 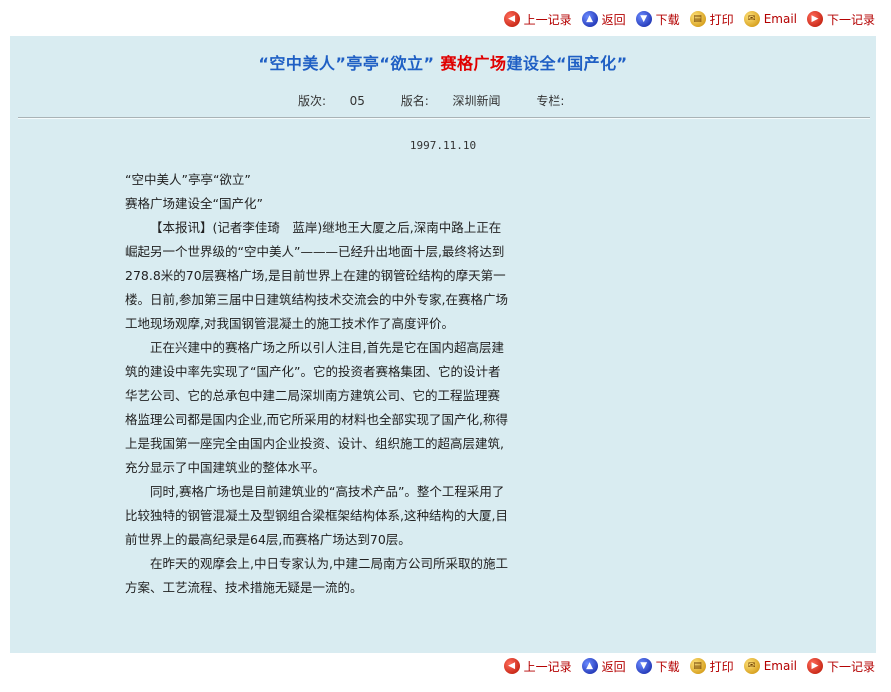 What do you see at coordinates (349, 63) in the screenshot?
I see `title-part1: “空中美人”亭亭“欲立”` at bounding box center [349, 63].